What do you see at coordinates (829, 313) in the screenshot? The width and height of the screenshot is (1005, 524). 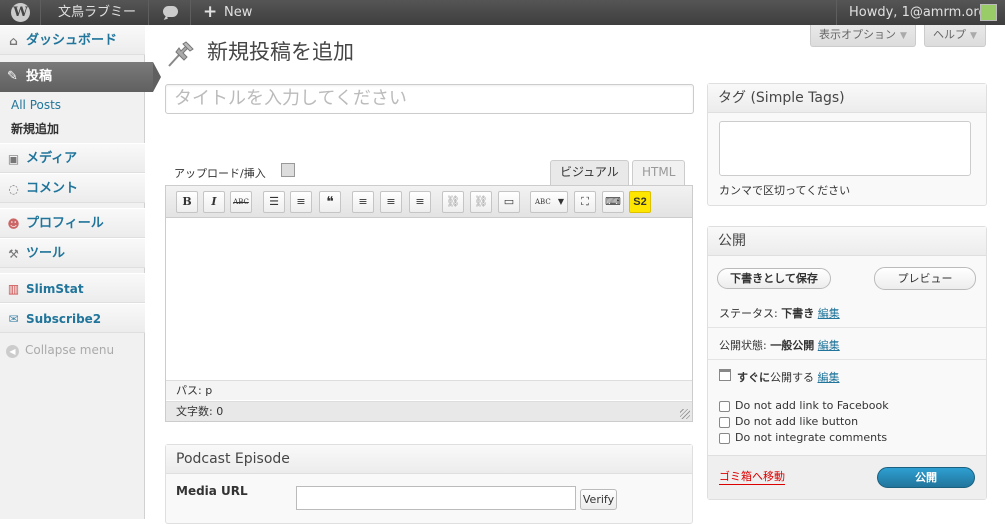 I see `edit-status-link: 編集` at bounding box center [829, 313].